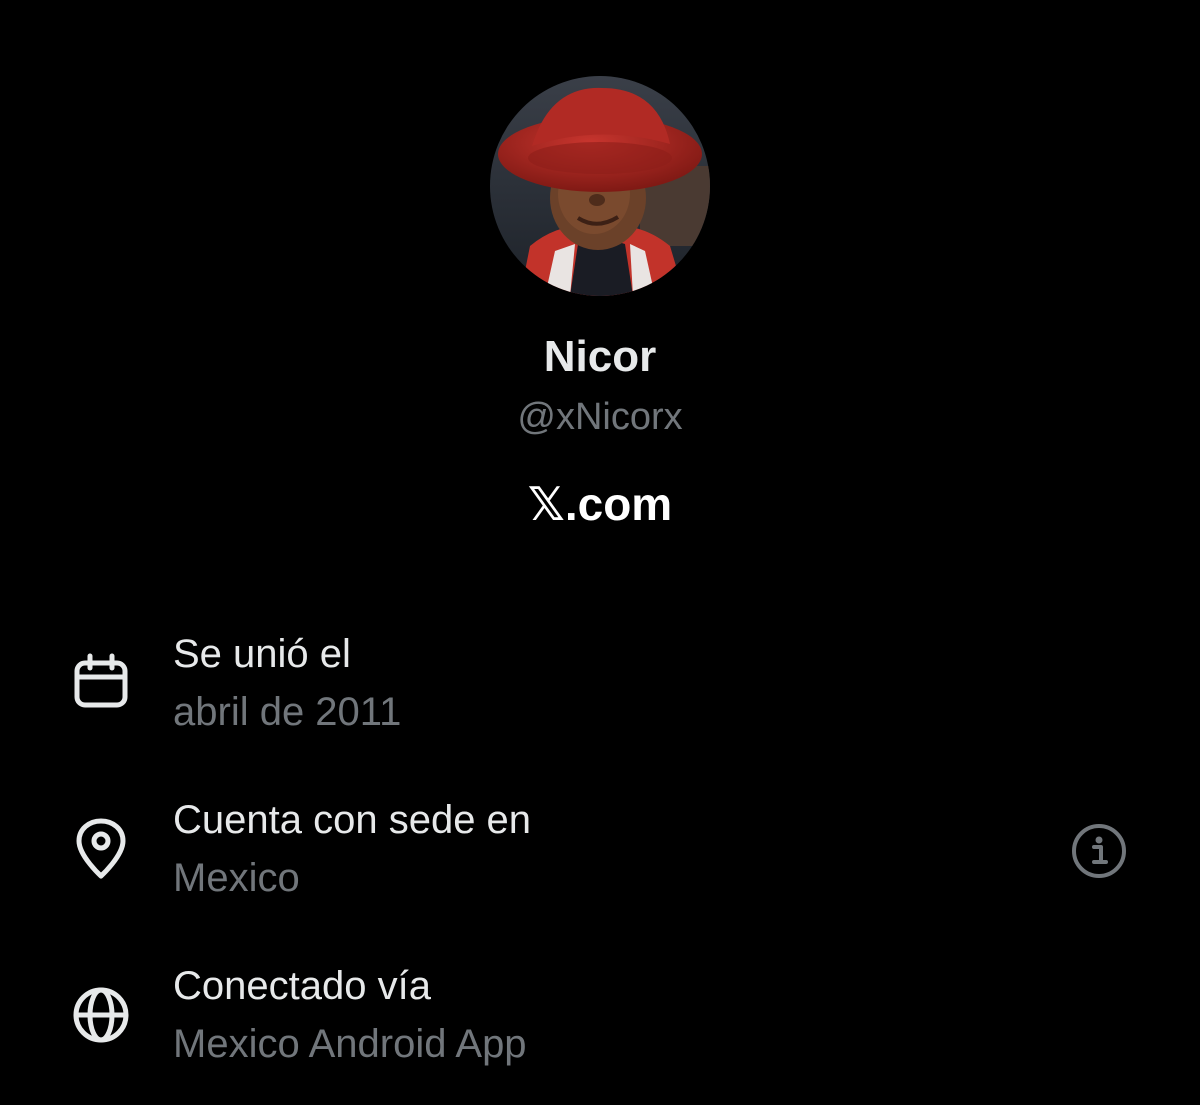 The width and height of the screenshot is (1200, 1105). What do you see at coordinates (350, 1044) in the screenshot?
I see `connected-via-value: Mexico Android App` at bounding box center [350, 1044].